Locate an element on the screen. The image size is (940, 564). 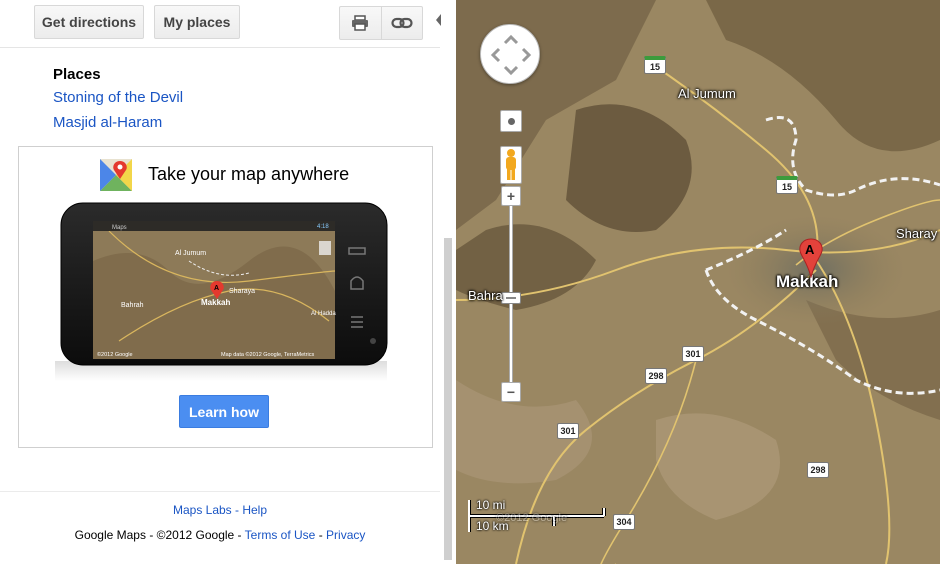
map-label-sharaya: Sharay is located at coordinates (917, 233).